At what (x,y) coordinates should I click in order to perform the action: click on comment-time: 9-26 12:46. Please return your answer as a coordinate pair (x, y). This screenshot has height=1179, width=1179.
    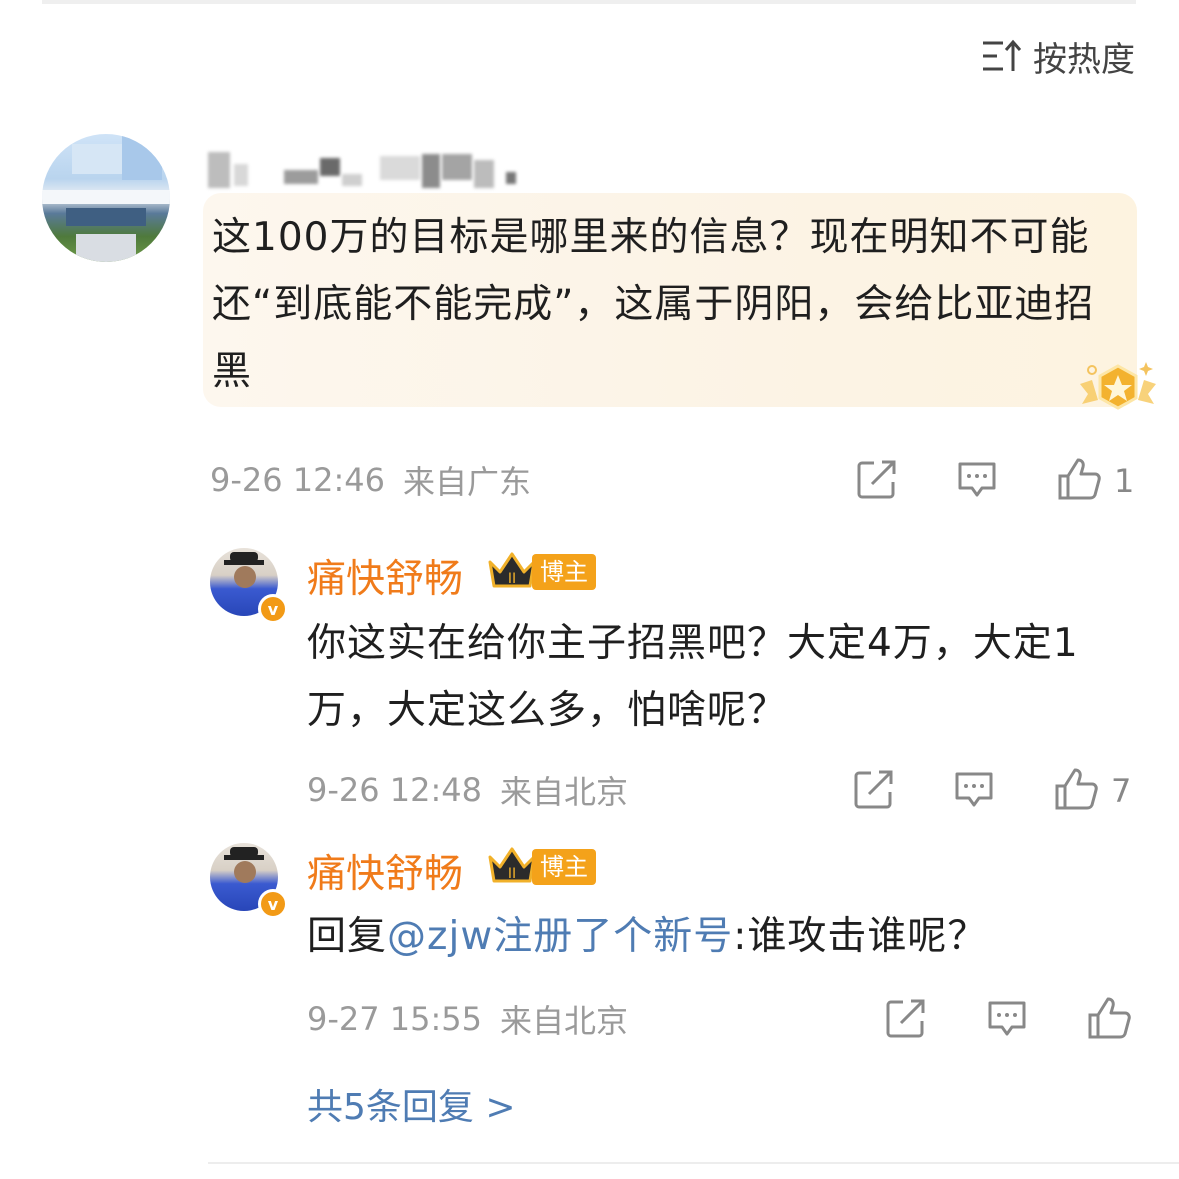
    Looking at the image, I should click on (298, 480).